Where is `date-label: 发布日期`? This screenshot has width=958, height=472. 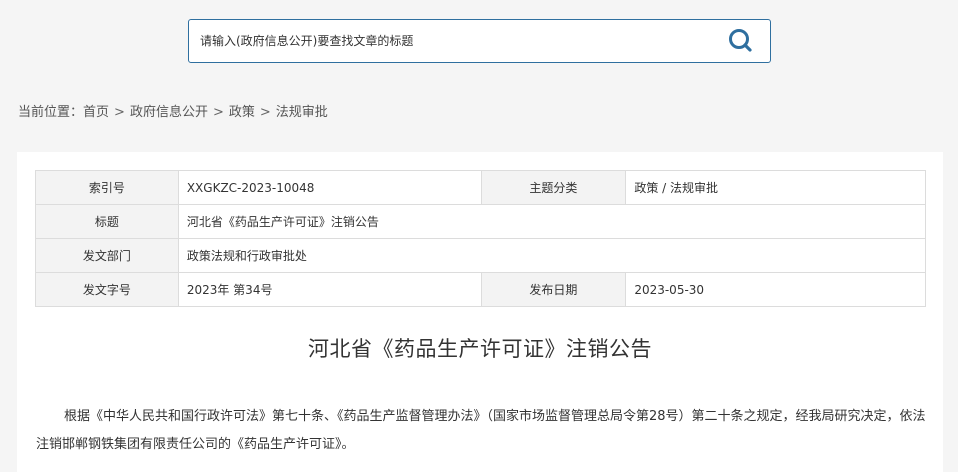 date-label: 发布日期 is located at coordinates (553, 289).